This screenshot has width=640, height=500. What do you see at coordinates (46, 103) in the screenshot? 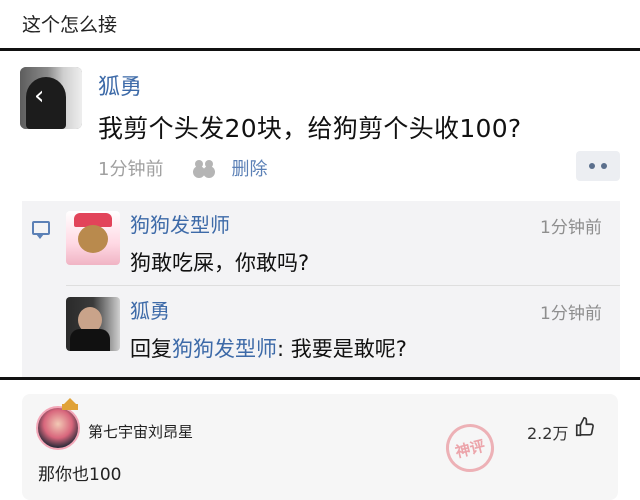
I see `avatar-figure` at bounding box center [46, 103].